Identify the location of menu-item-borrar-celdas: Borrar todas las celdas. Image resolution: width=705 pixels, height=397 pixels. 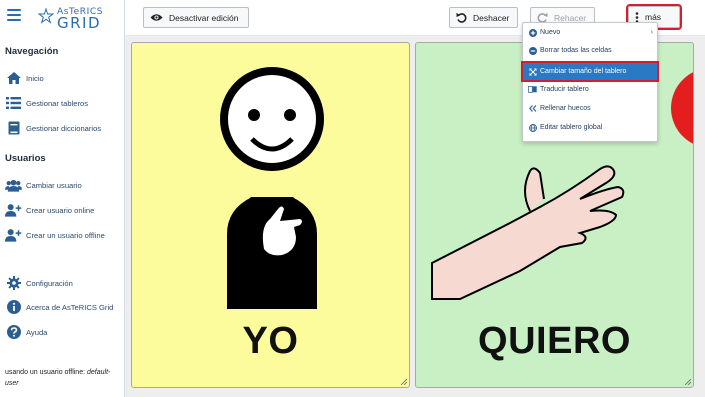
(590, 50).